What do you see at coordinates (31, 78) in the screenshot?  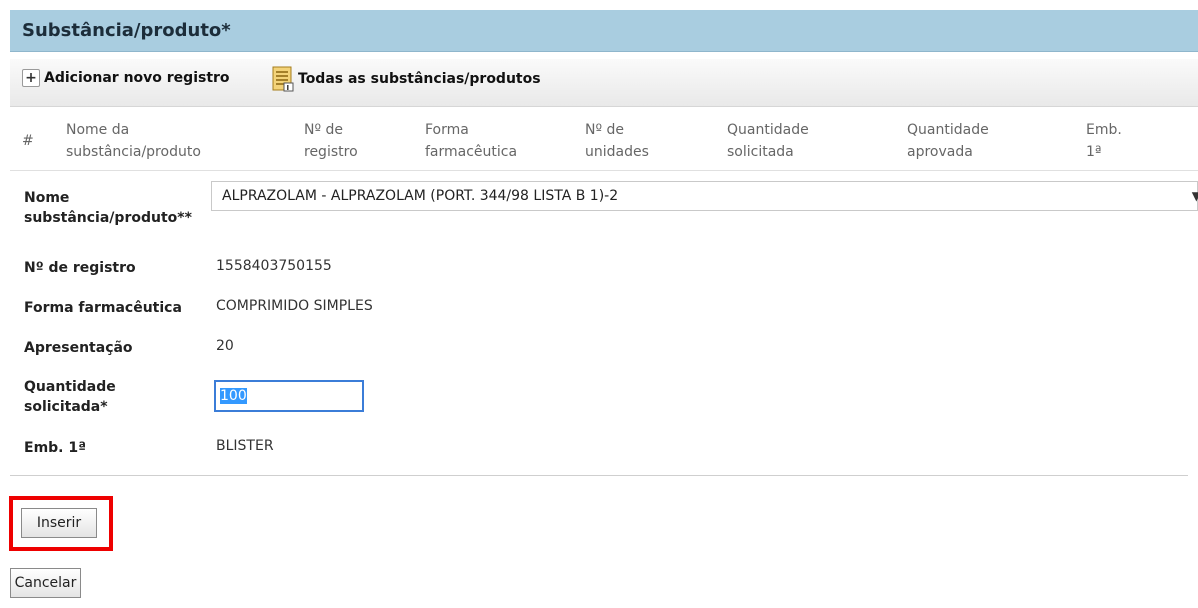 I see `plus-icon: +` at bounding box center [31, 78].